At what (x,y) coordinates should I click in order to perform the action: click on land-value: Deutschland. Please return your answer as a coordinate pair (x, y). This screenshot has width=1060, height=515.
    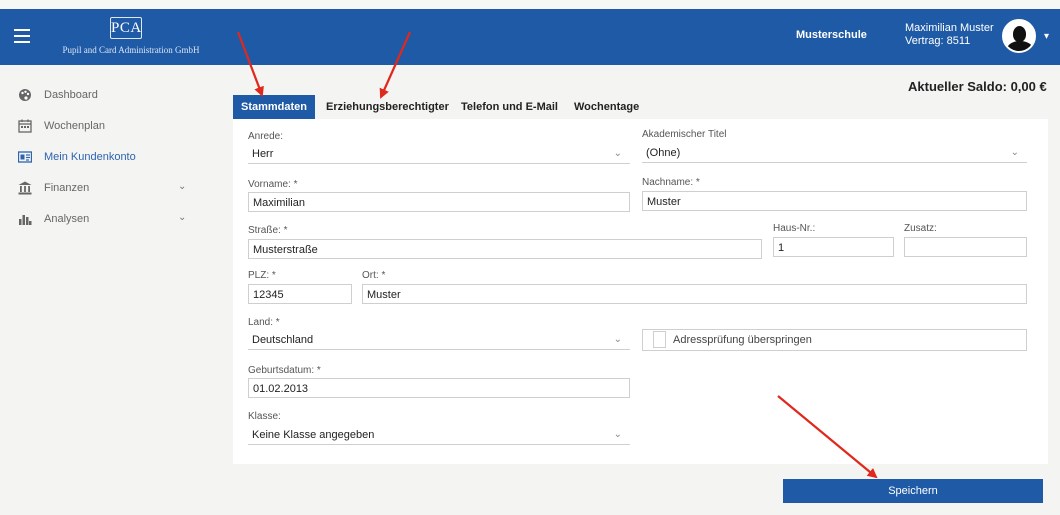
    Looking at the image, I should click on (283, 340).